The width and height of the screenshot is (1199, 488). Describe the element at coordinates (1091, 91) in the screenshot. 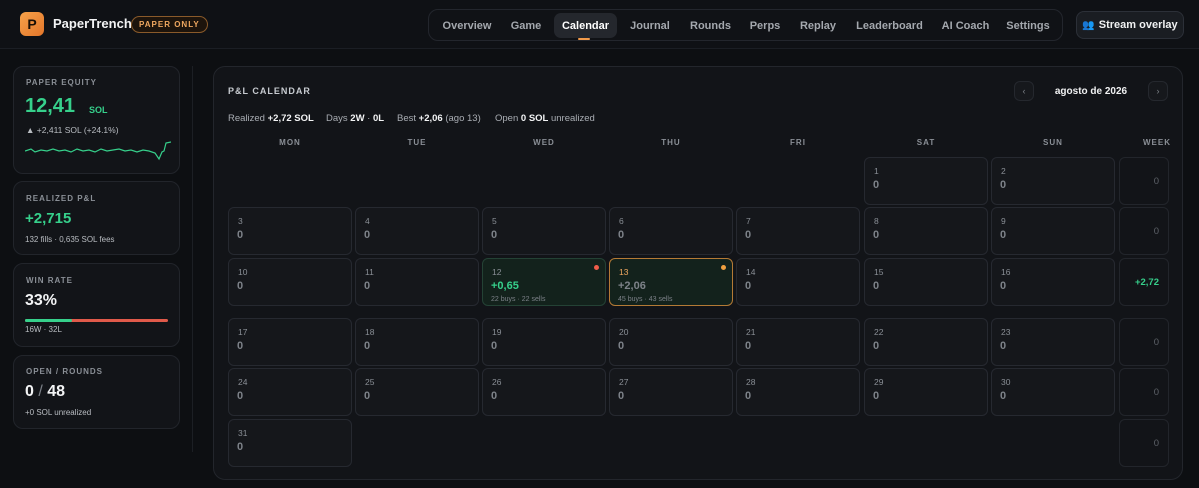

I see `month-label: agosto de 2026` at that location.